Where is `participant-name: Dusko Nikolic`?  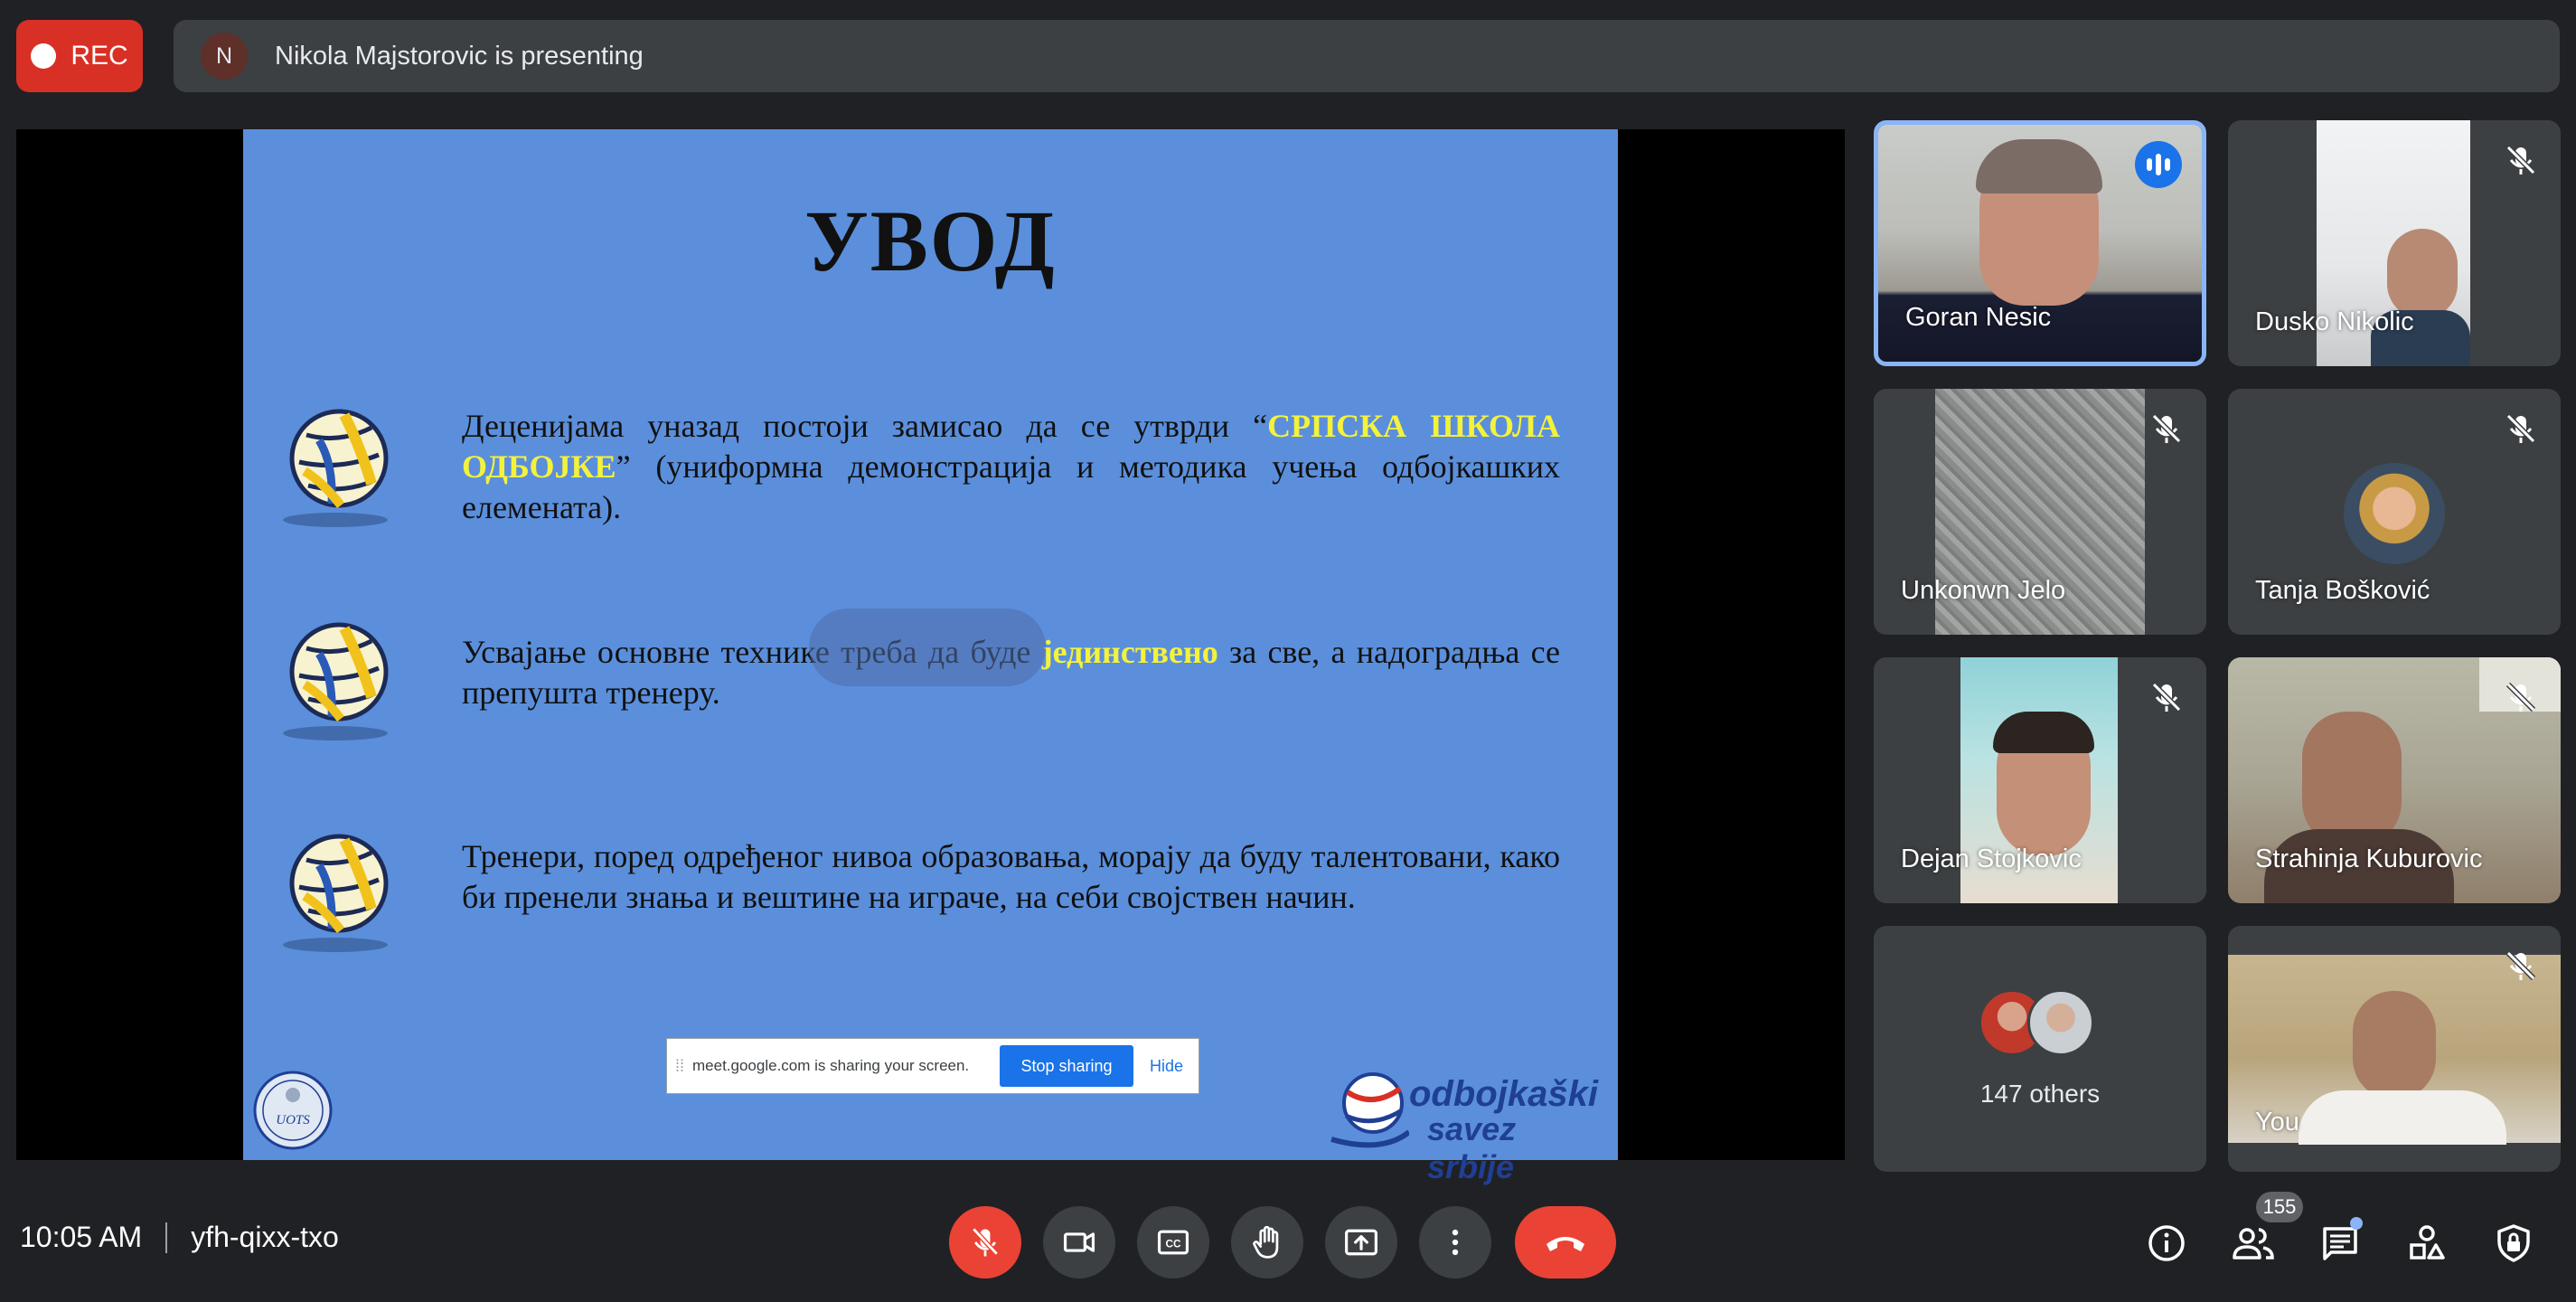
participant-name: Dusko Nikolic is located at coordinates (2334, 321).